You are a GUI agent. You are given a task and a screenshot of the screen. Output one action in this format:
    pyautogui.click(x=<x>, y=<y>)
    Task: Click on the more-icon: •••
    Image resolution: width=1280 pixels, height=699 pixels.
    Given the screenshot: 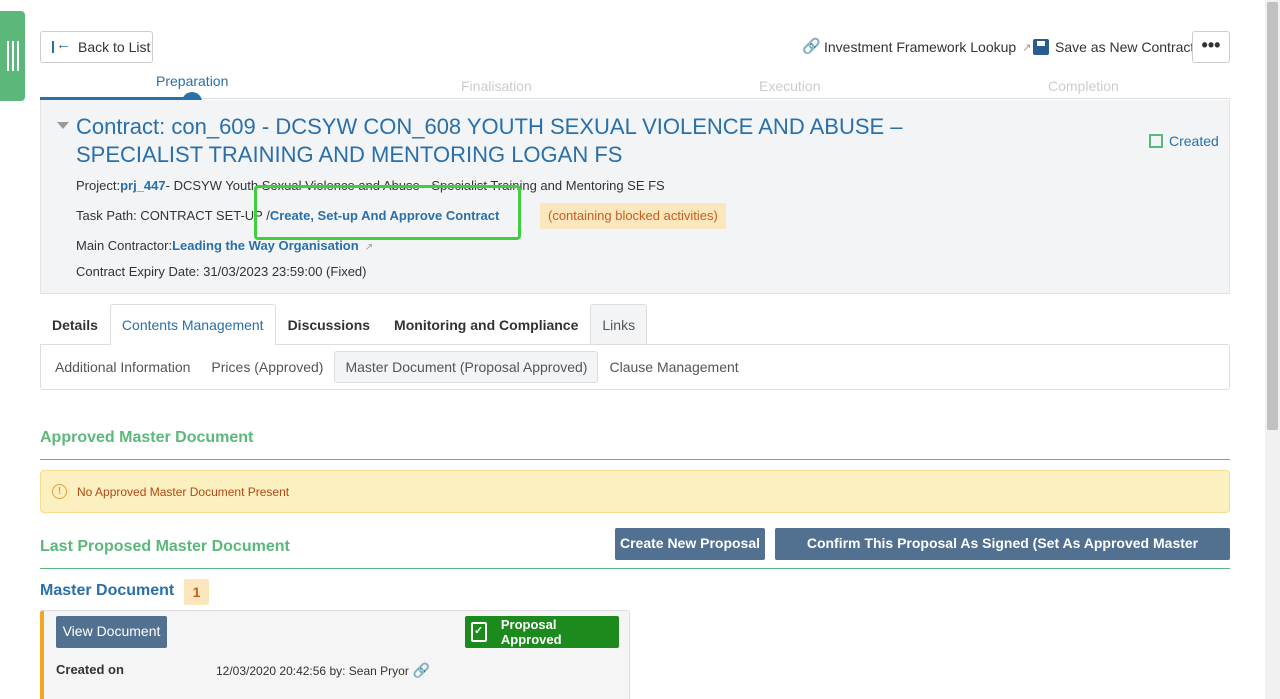 What is the action you would take?
    pyautogui.click(x=1211, y=45)
    